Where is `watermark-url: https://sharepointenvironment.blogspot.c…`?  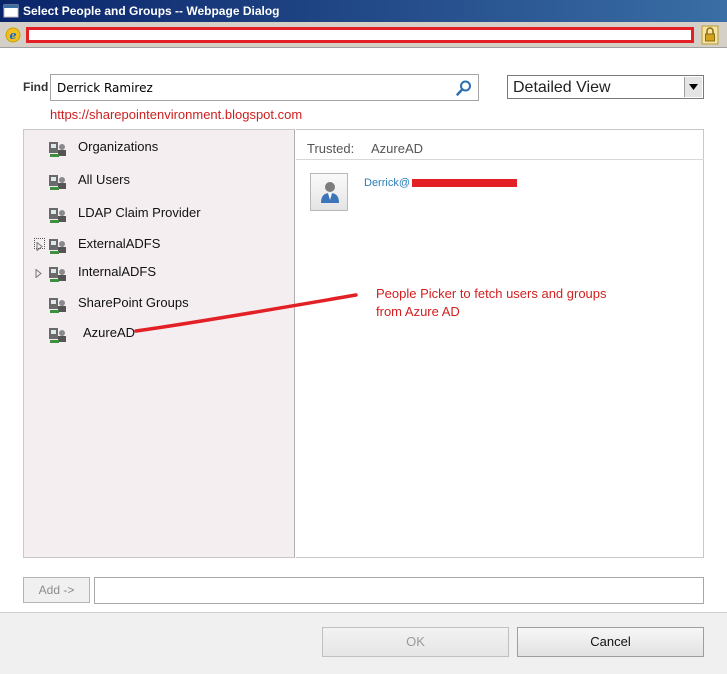 watermark-url: https://sharepointenvironment.blogspot.c… is located at coordinates (176, 114).